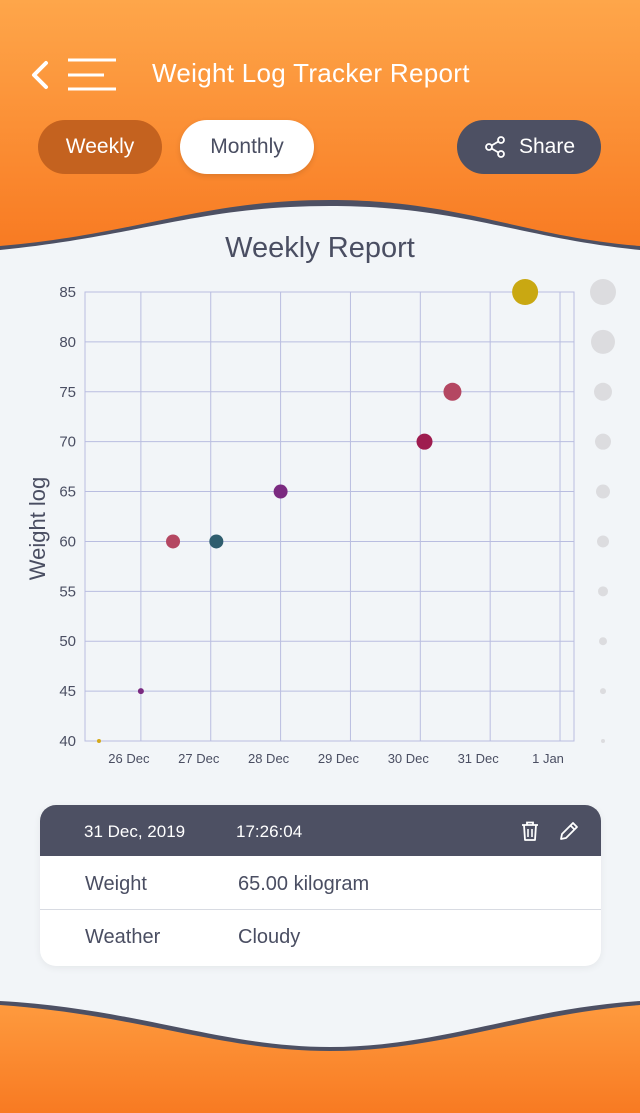 The image size is (640, 1113). I want to click on x-tick-label: 28 Dec, so click(269, 758).